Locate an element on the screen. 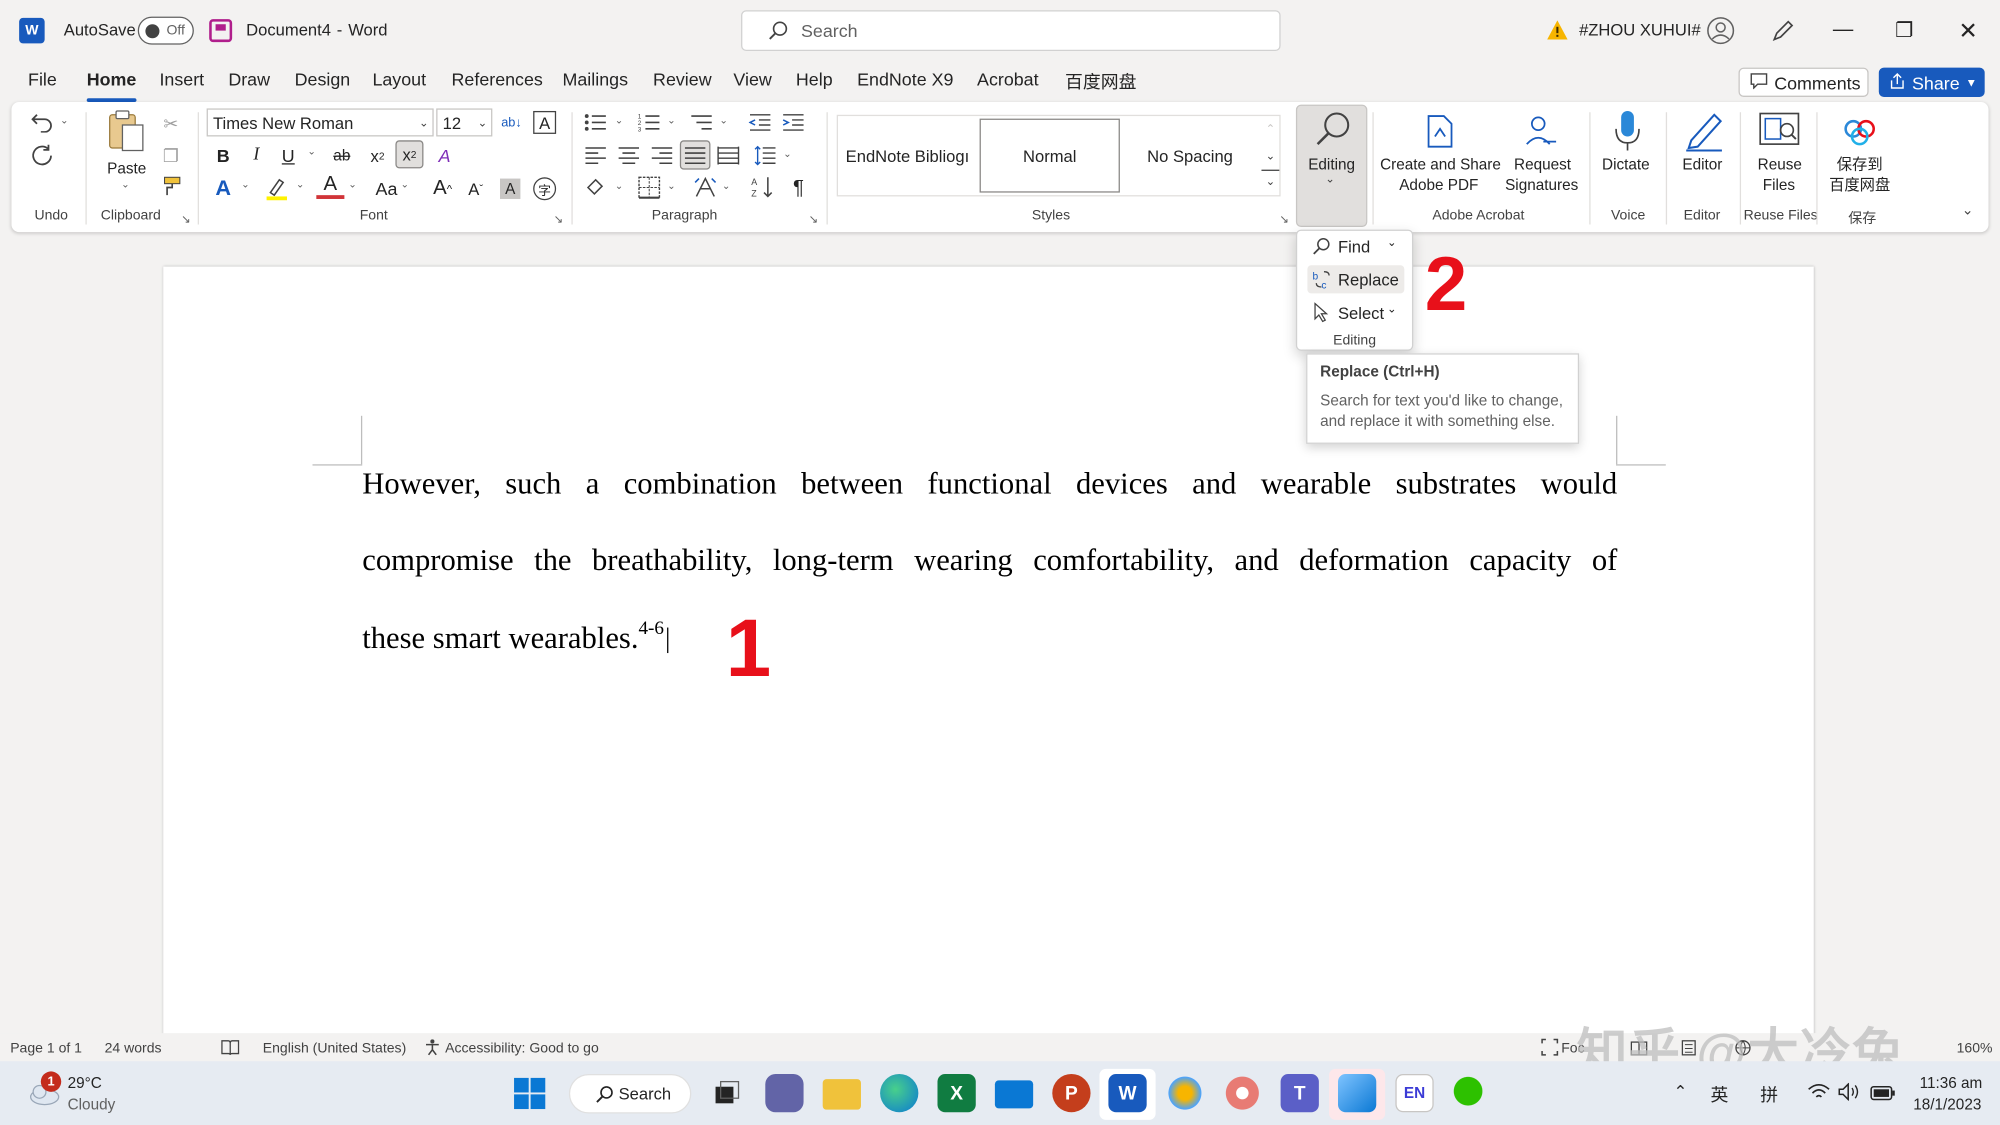  tab-home: Home is located at coordinates (111, 86).